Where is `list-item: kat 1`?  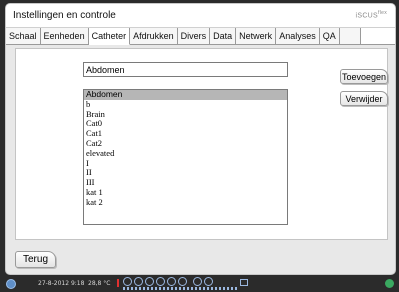 list-item: kat 1 is located at coordinates (185, 192).